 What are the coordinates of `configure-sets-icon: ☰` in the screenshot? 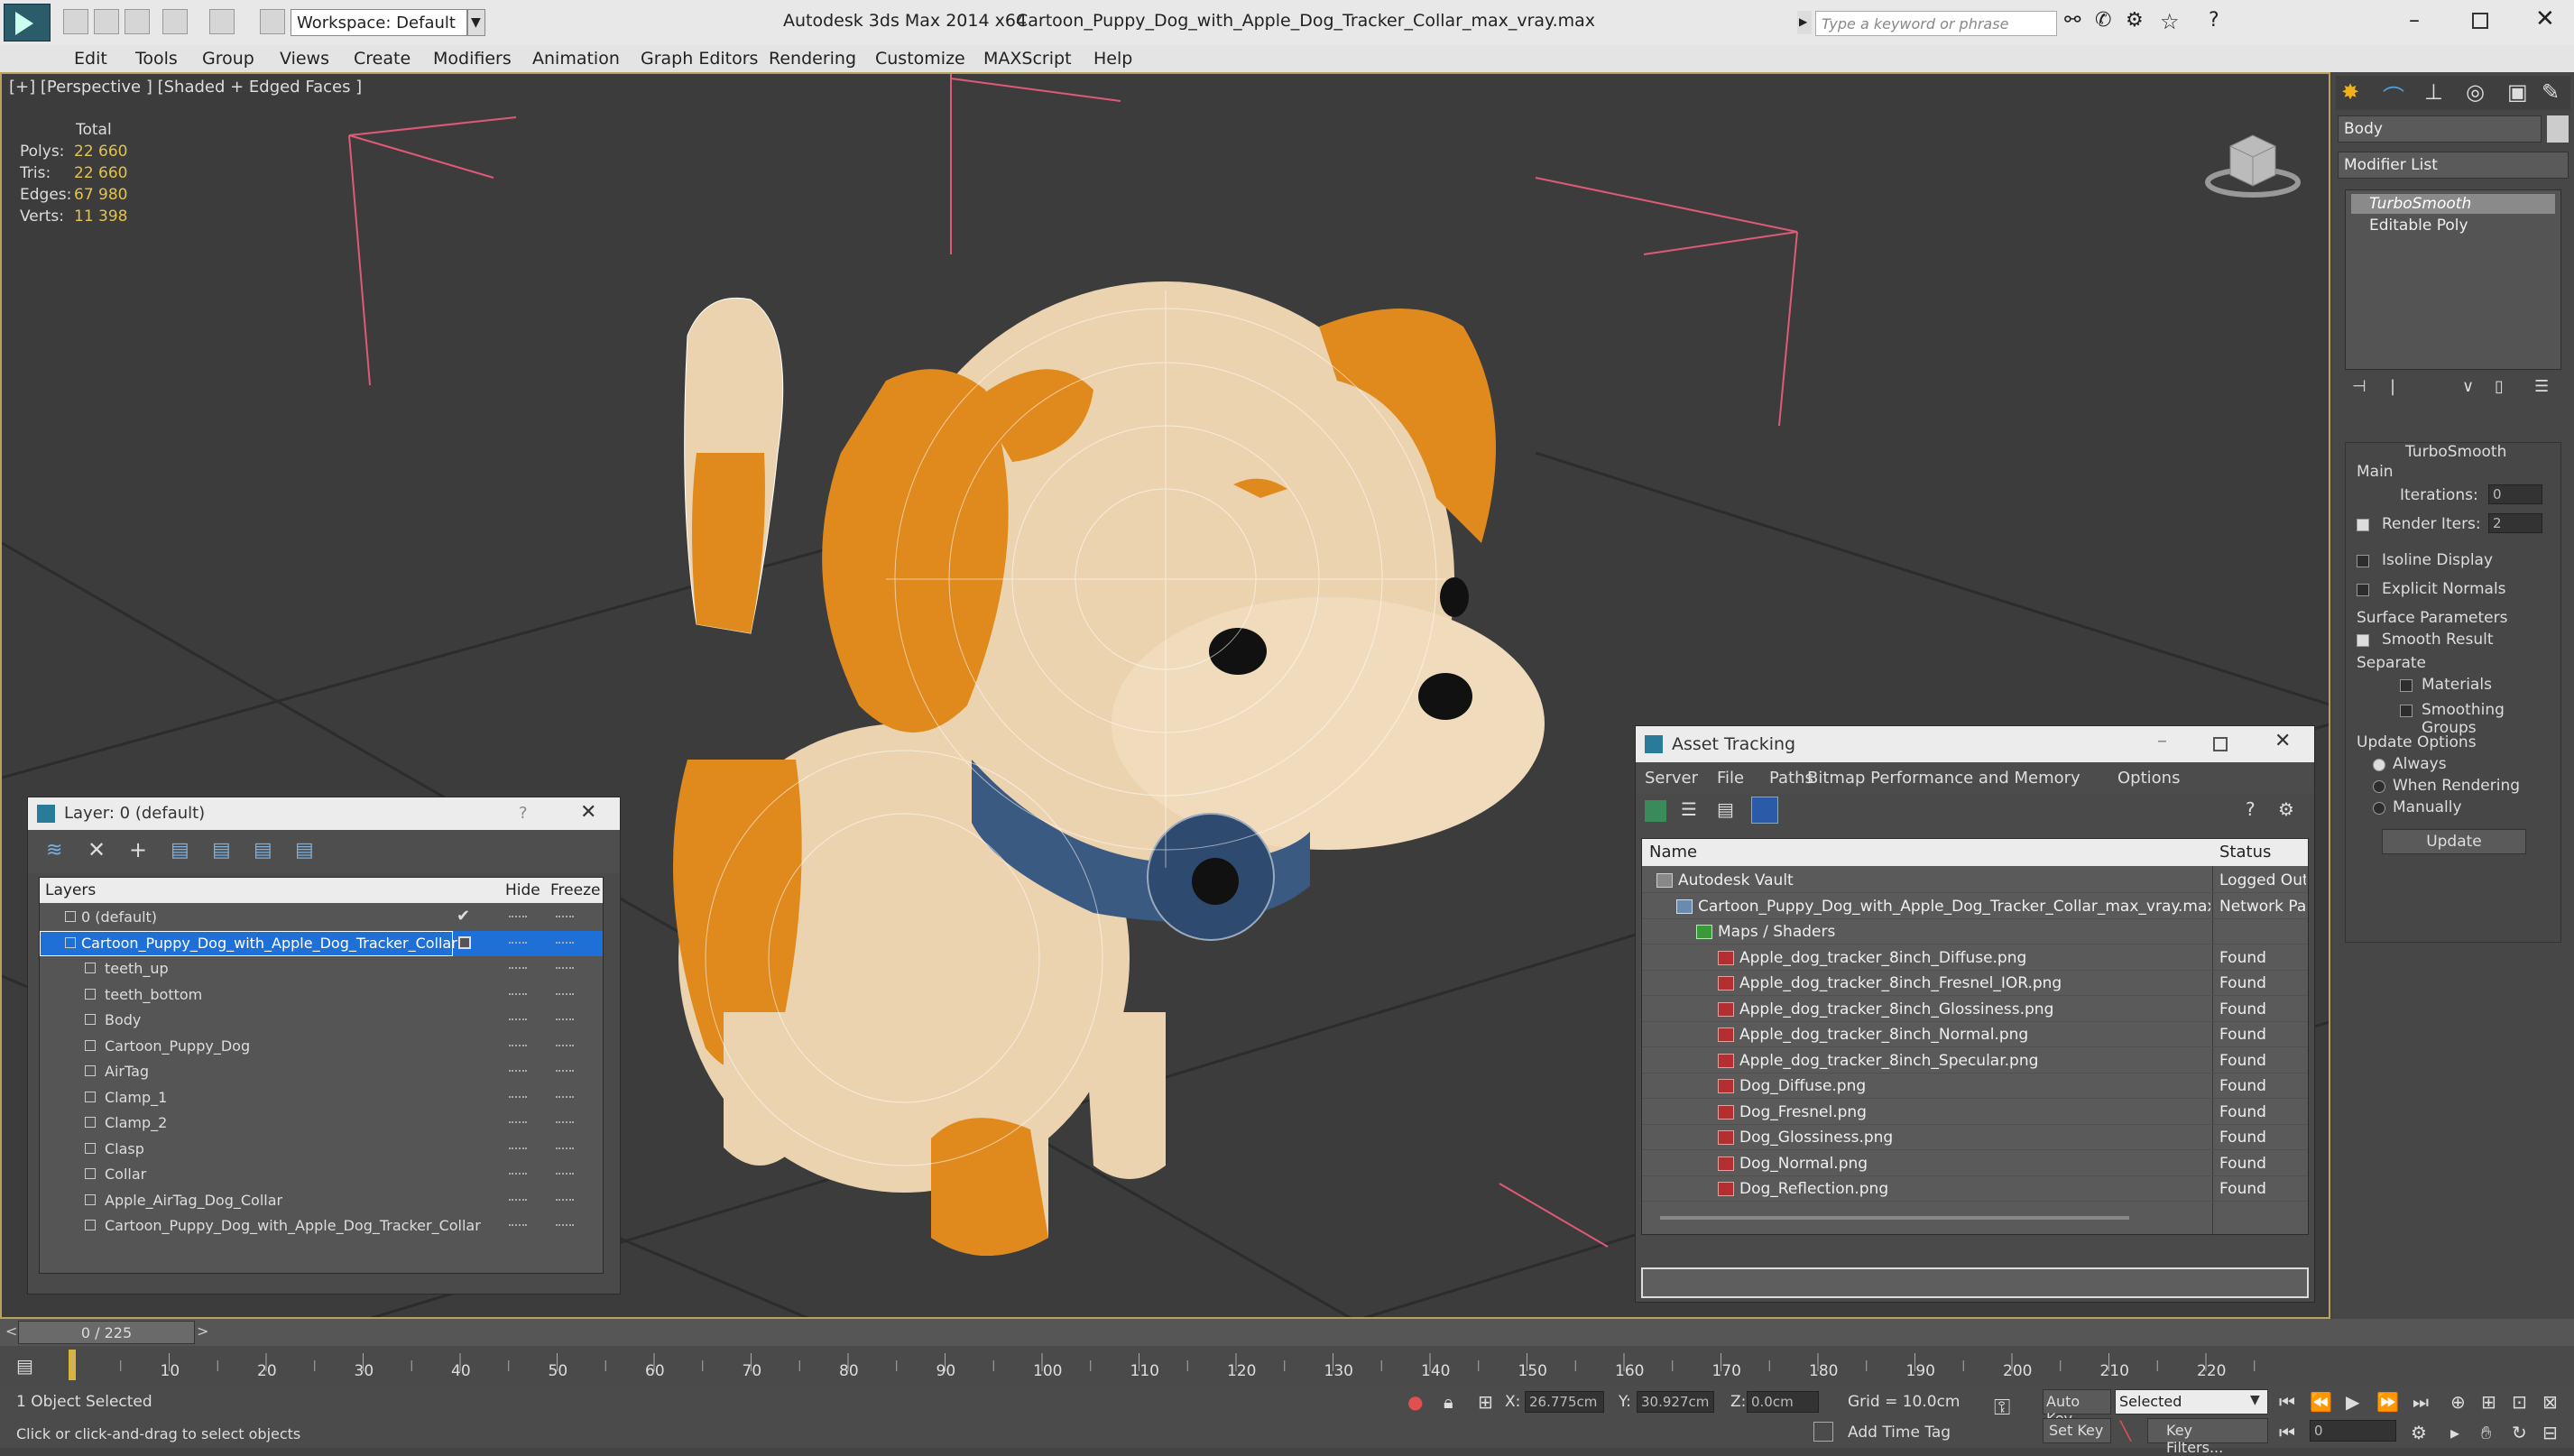 It's located at (2541, 386).